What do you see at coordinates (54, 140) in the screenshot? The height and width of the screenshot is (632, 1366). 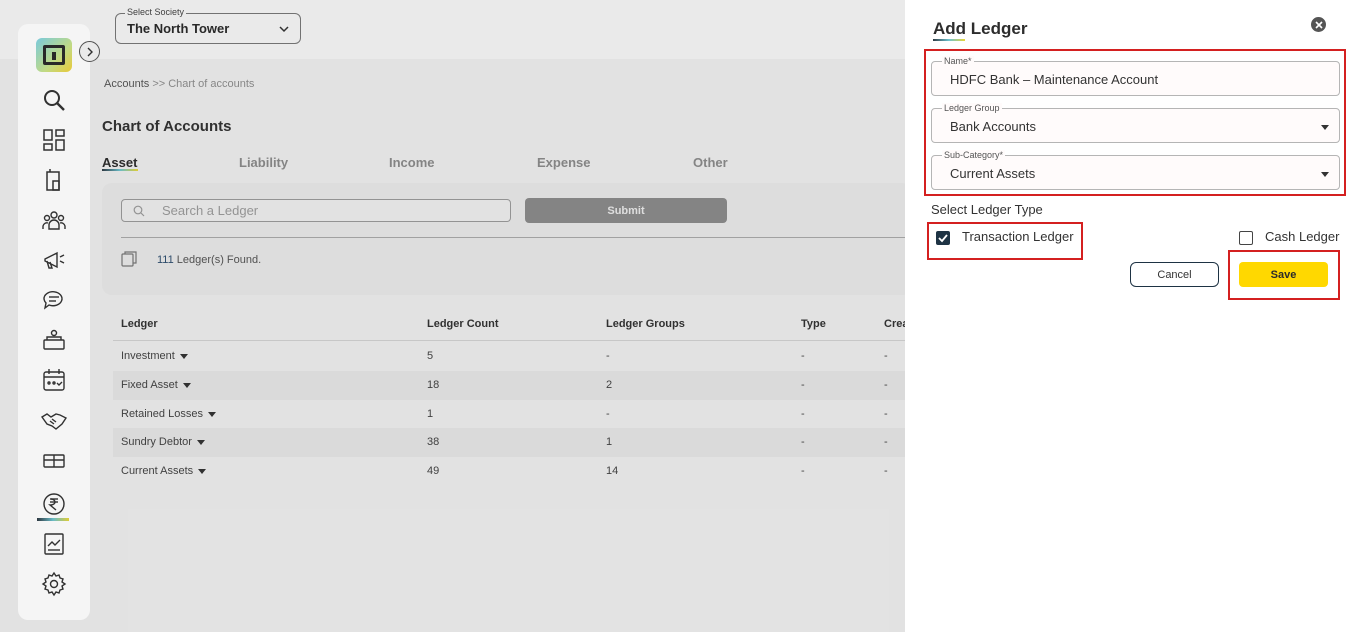 I see `dashboard-icon` at bounding box center [54, 140].